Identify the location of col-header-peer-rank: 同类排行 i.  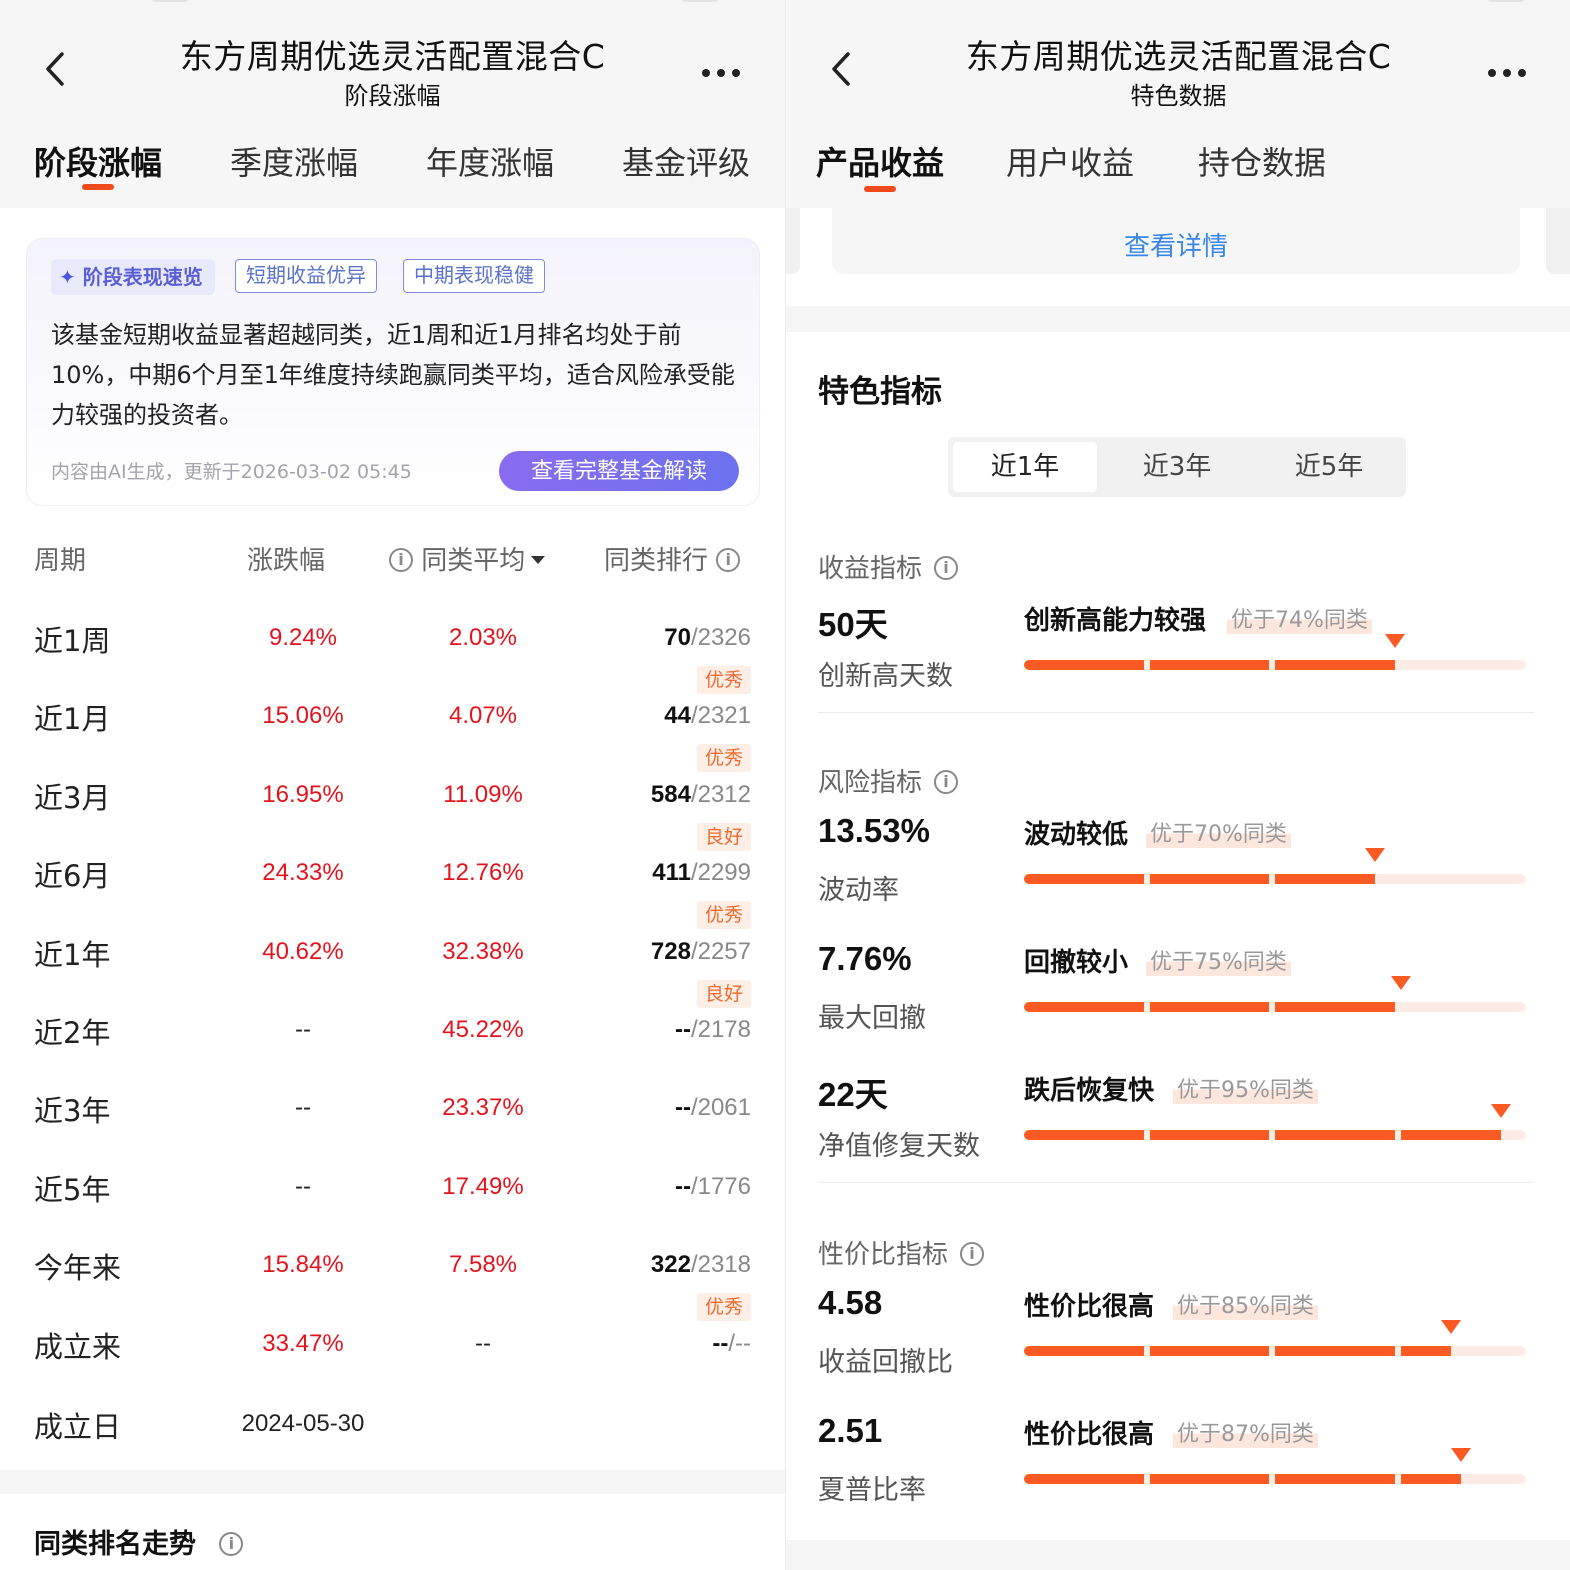
(672, 558).